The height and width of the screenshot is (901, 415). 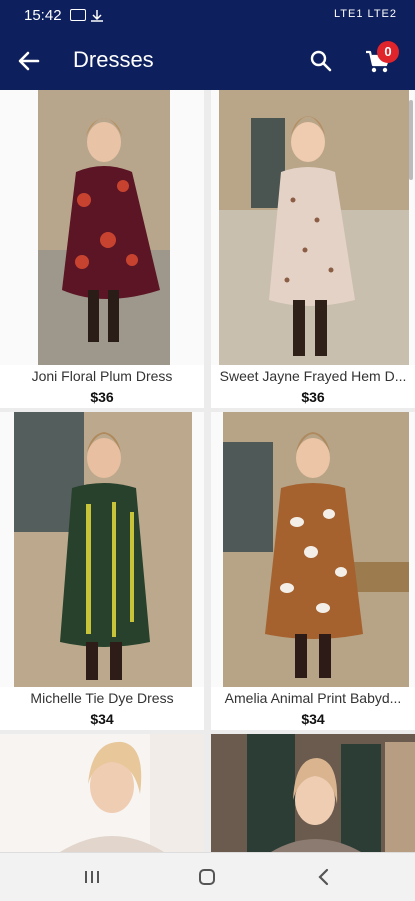 I want to click on home-icon, so click(x=207, y=877).